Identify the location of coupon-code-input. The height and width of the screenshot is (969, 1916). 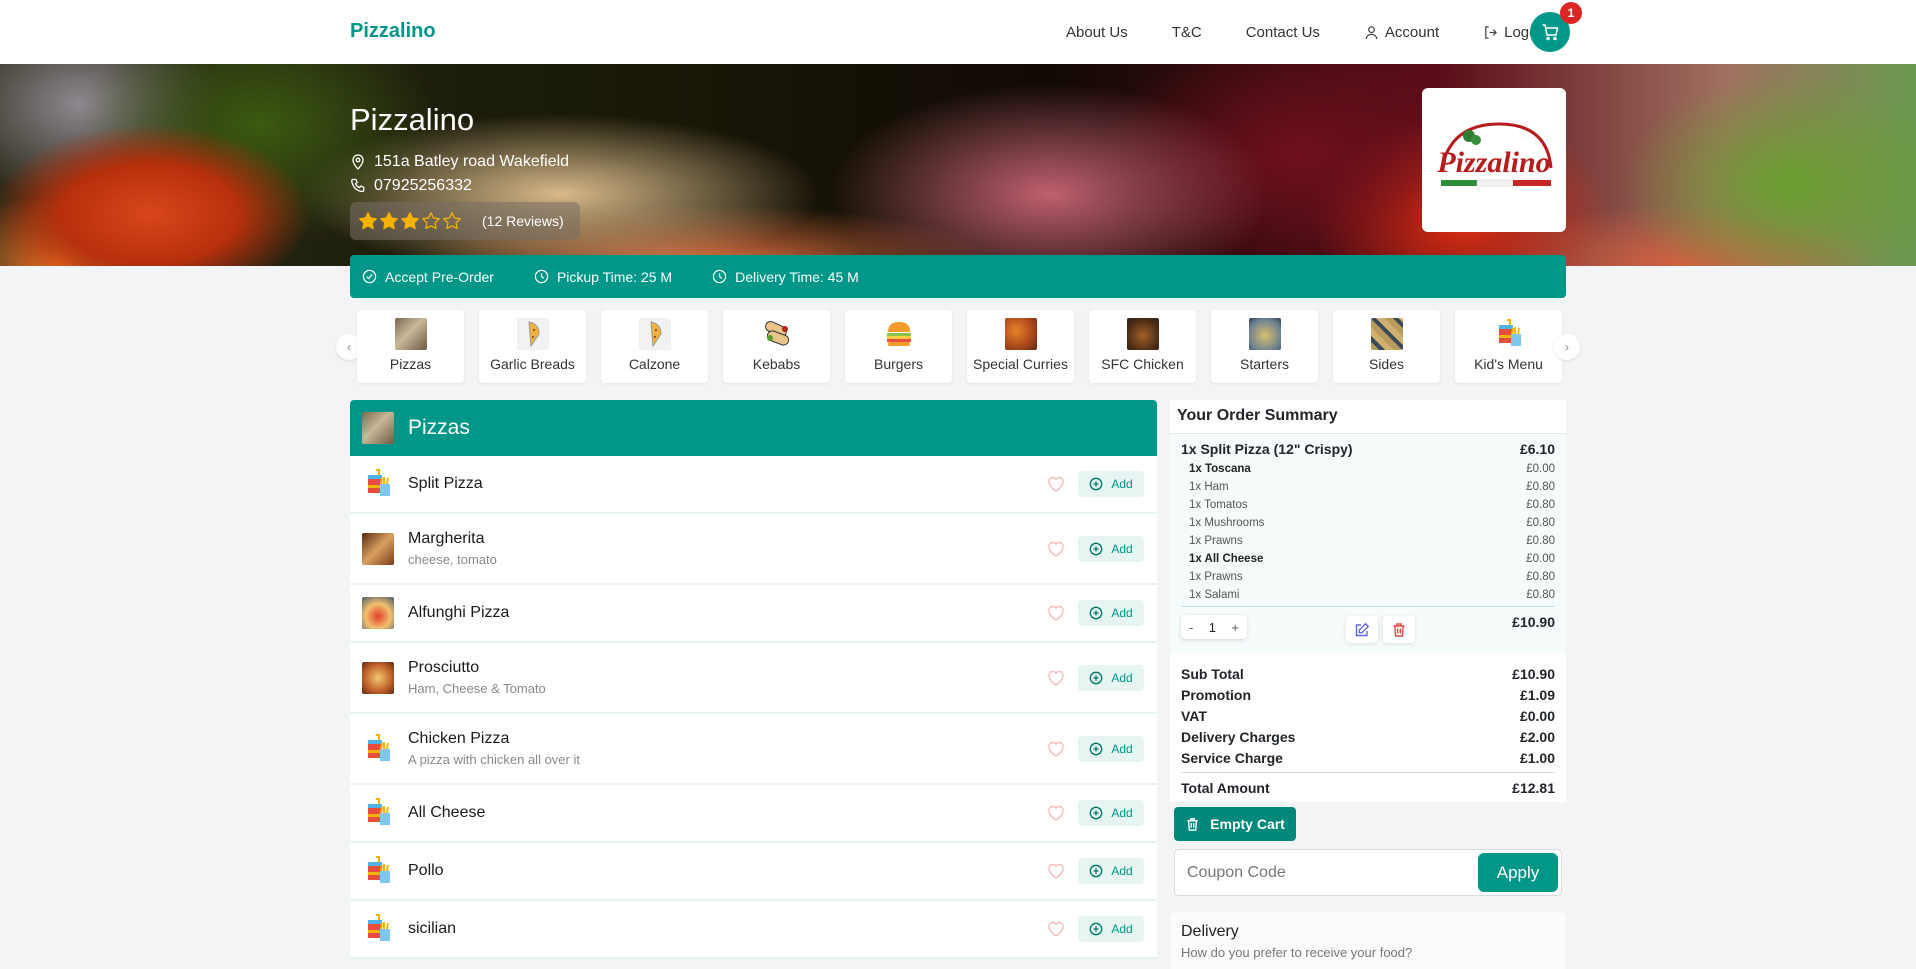
(1325, 872).